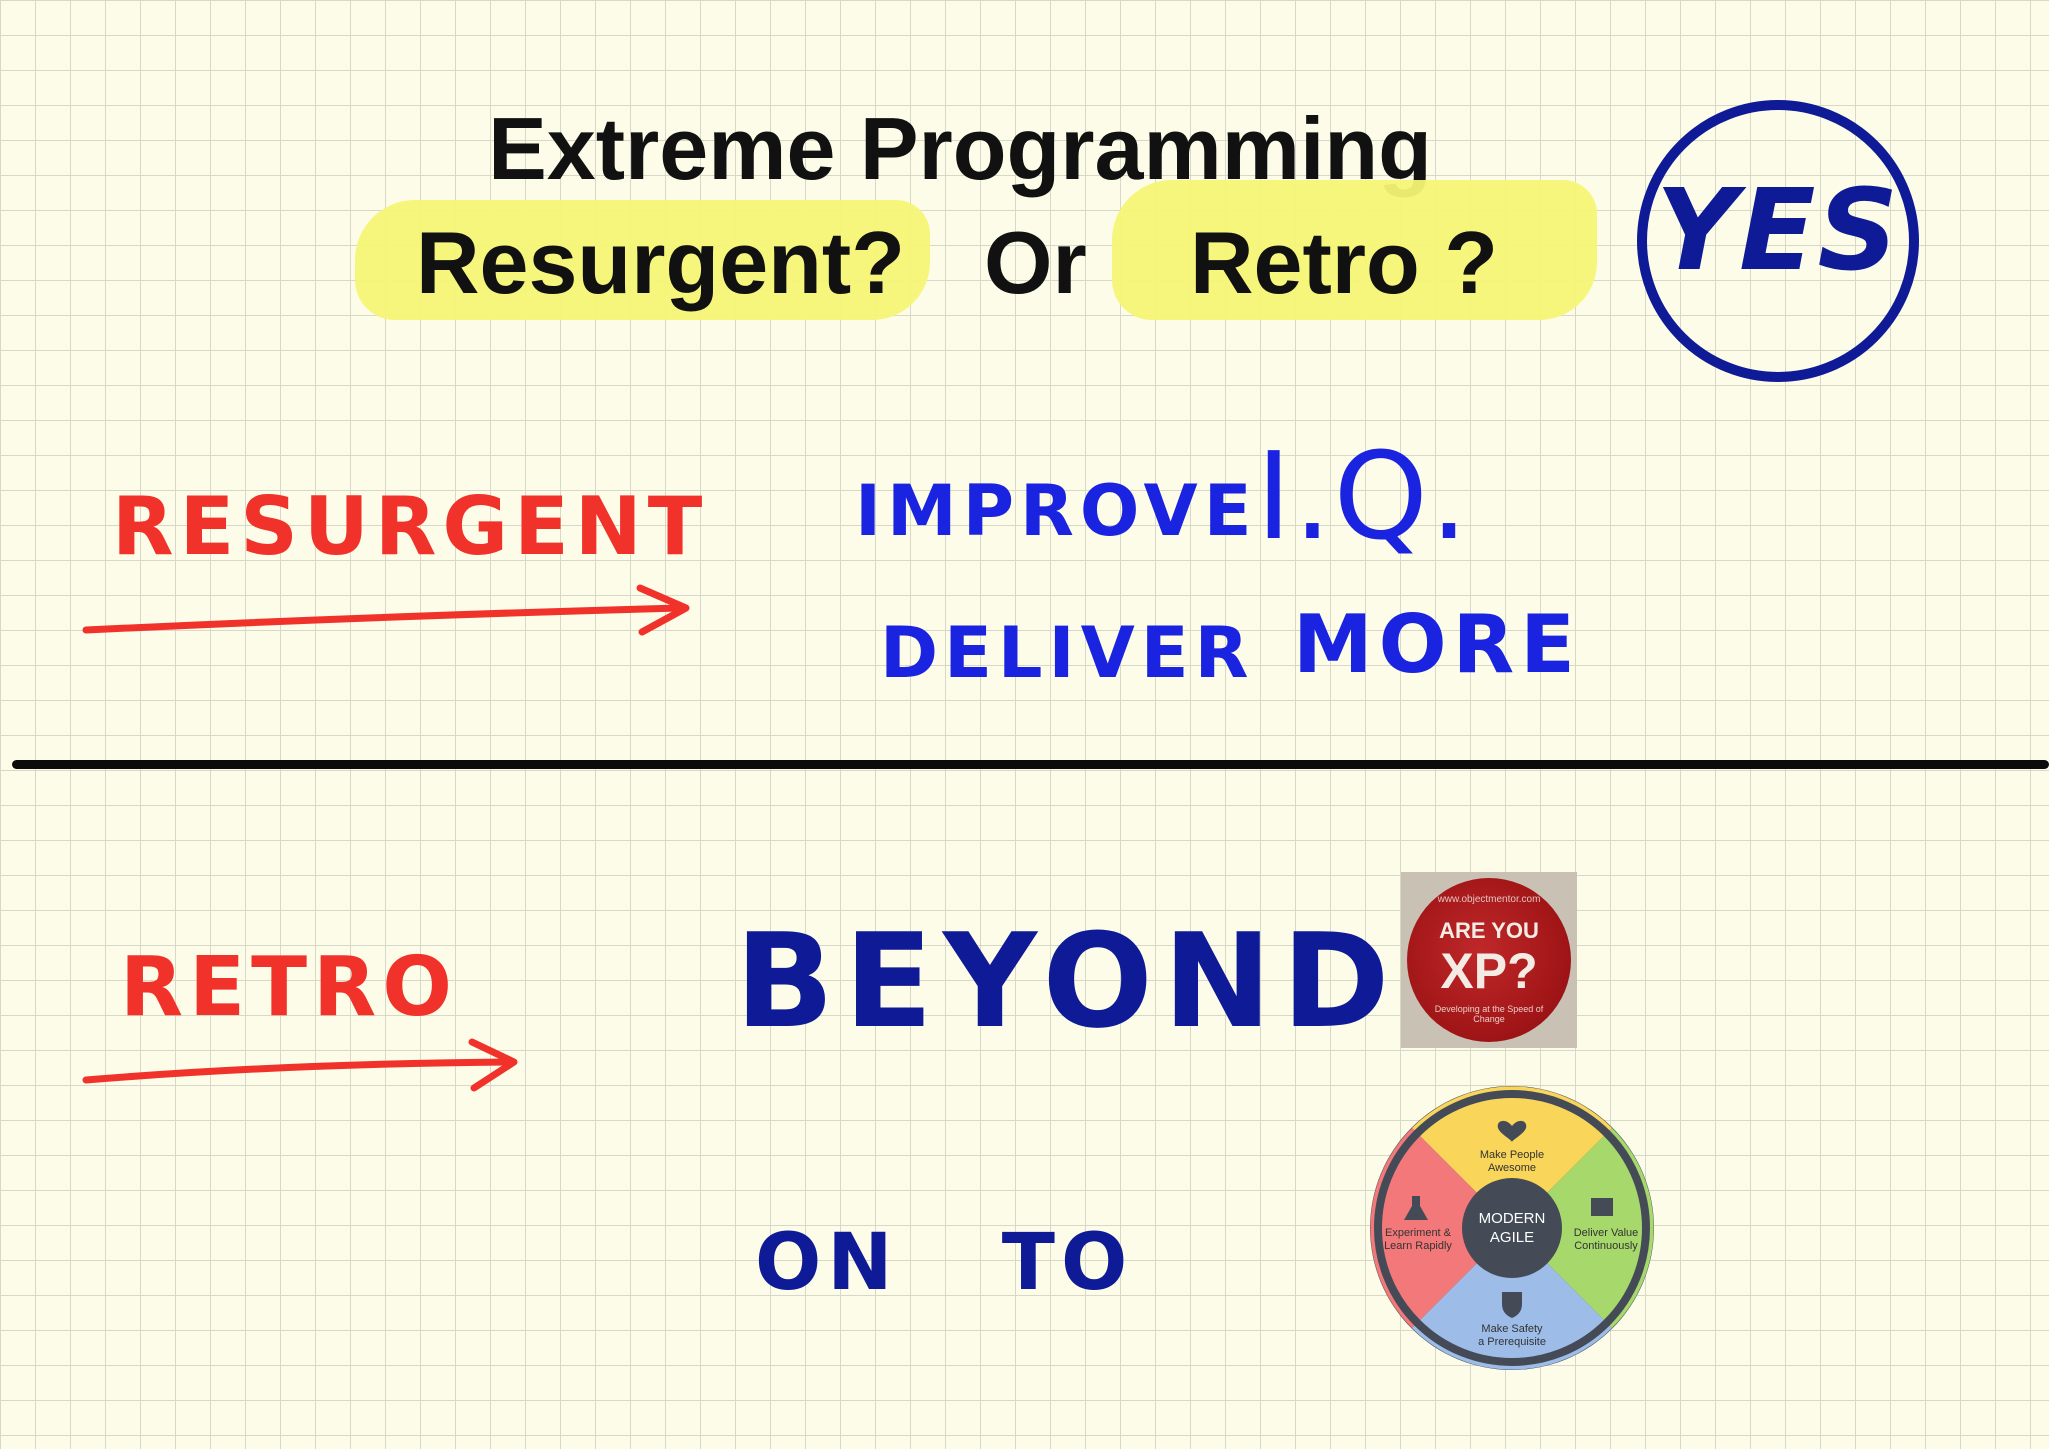 The width and height of the screenshot is (2049, 1449). I want to click on yes-stamp: YES, so click(1778, 241).